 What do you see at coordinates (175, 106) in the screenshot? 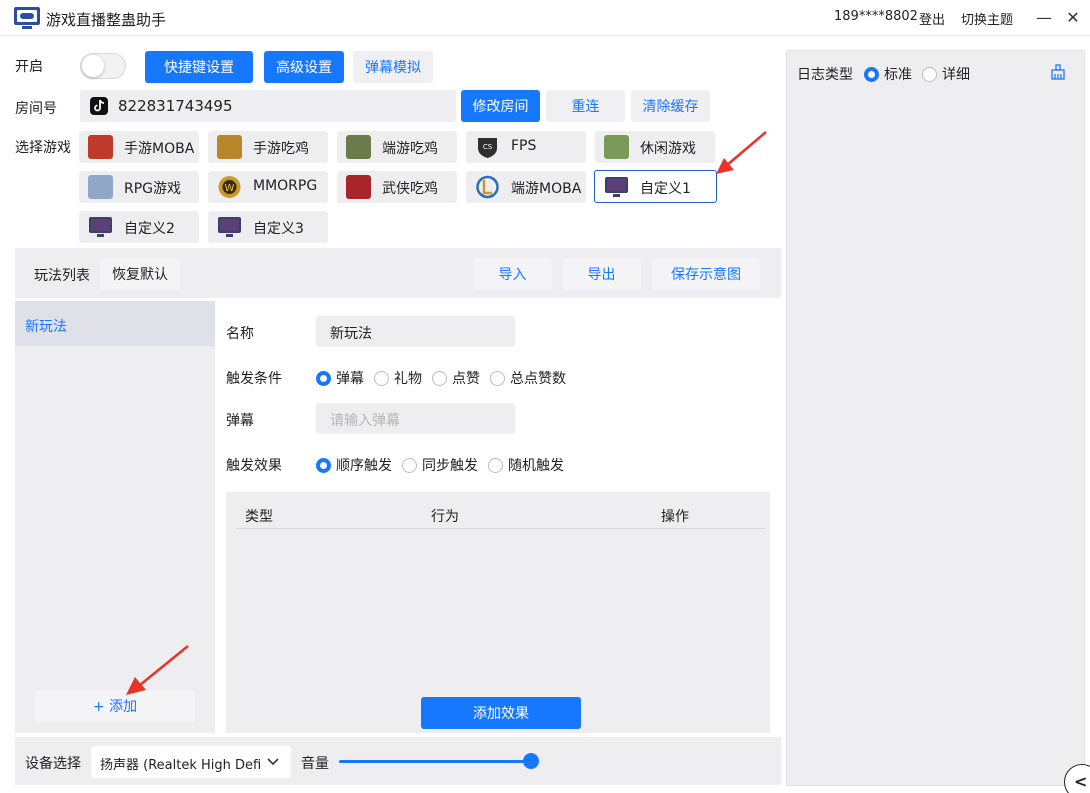
I see `room-number-text: 822831743495` at bounding box center [175, 106].